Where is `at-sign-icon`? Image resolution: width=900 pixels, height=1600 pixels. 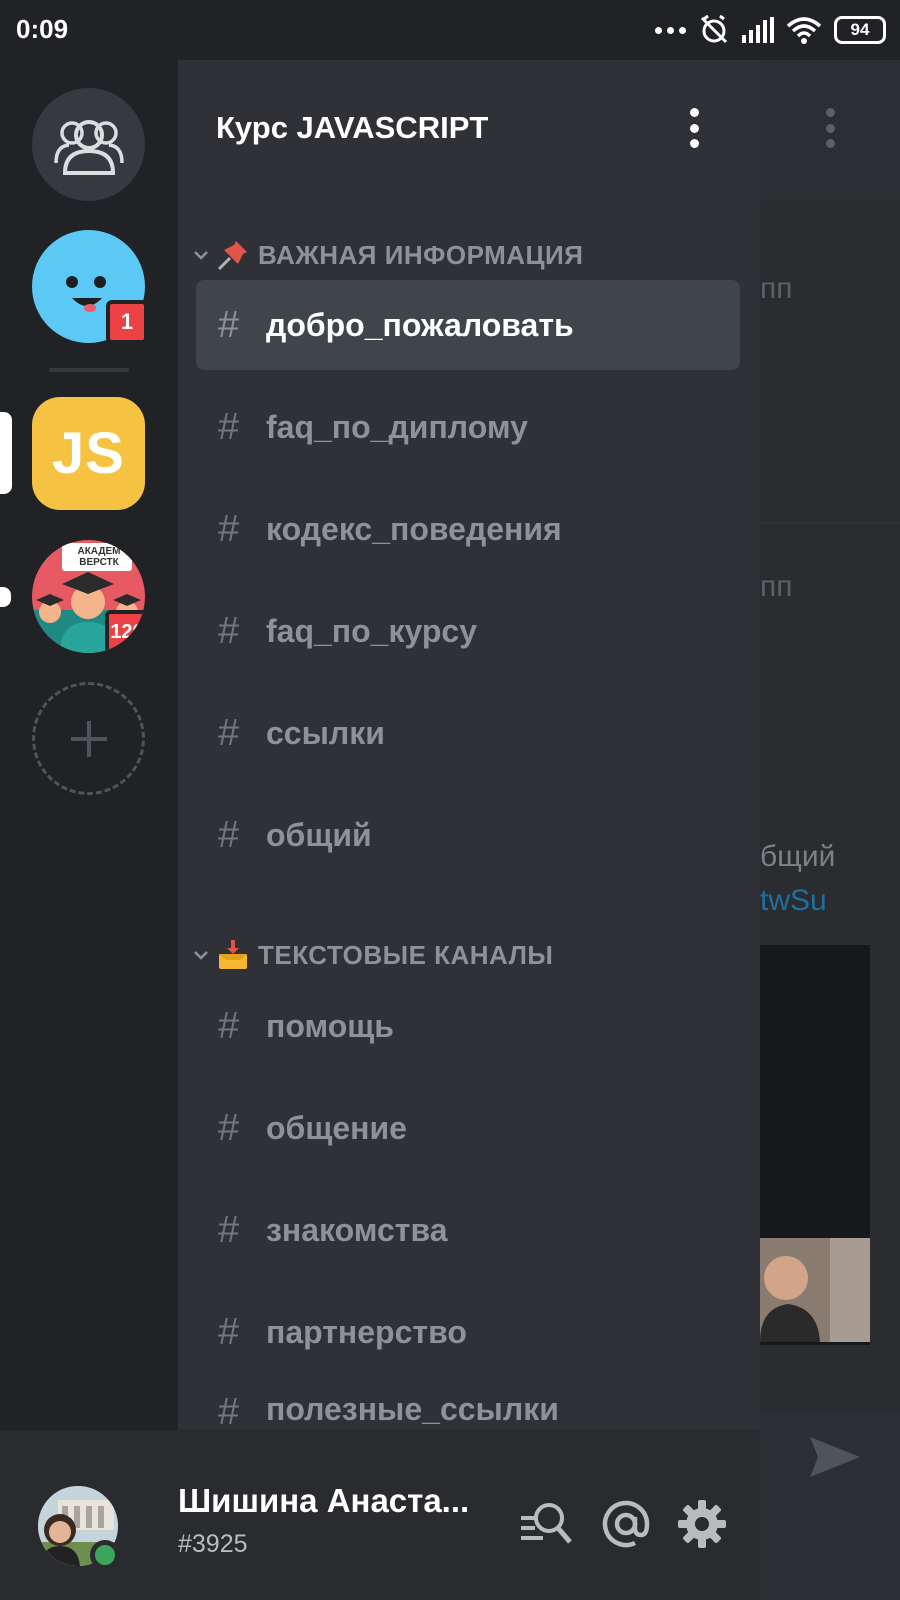 at-sign-icon is located at coordinates (626, 1524).